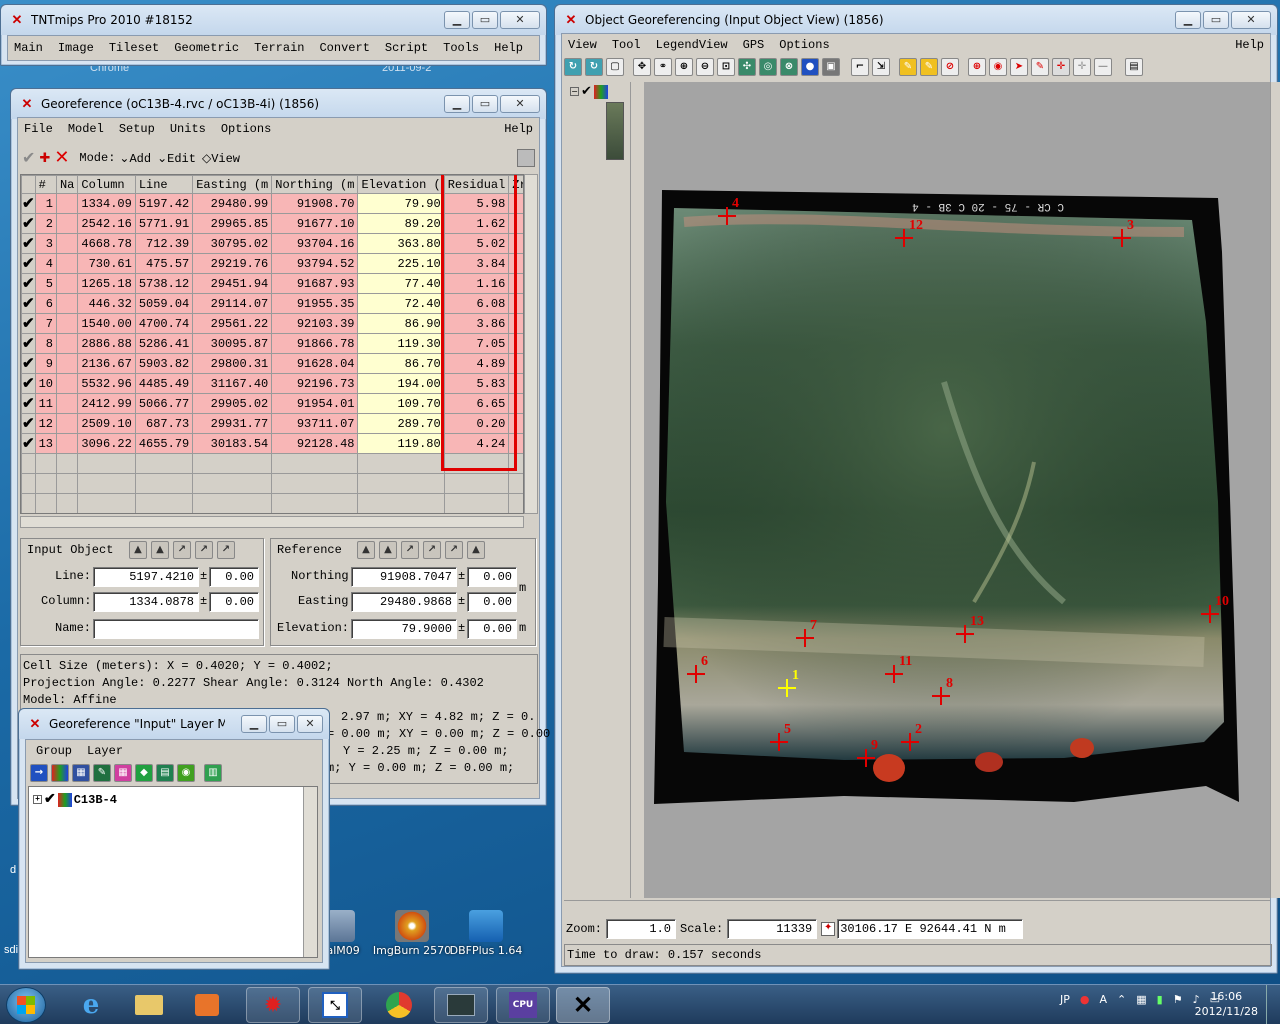 The height and width of the screenshot is (1024, 1280). Describe the element at coordinates (106, 184) in the screenshot. I see `col-column: Column` at that location.